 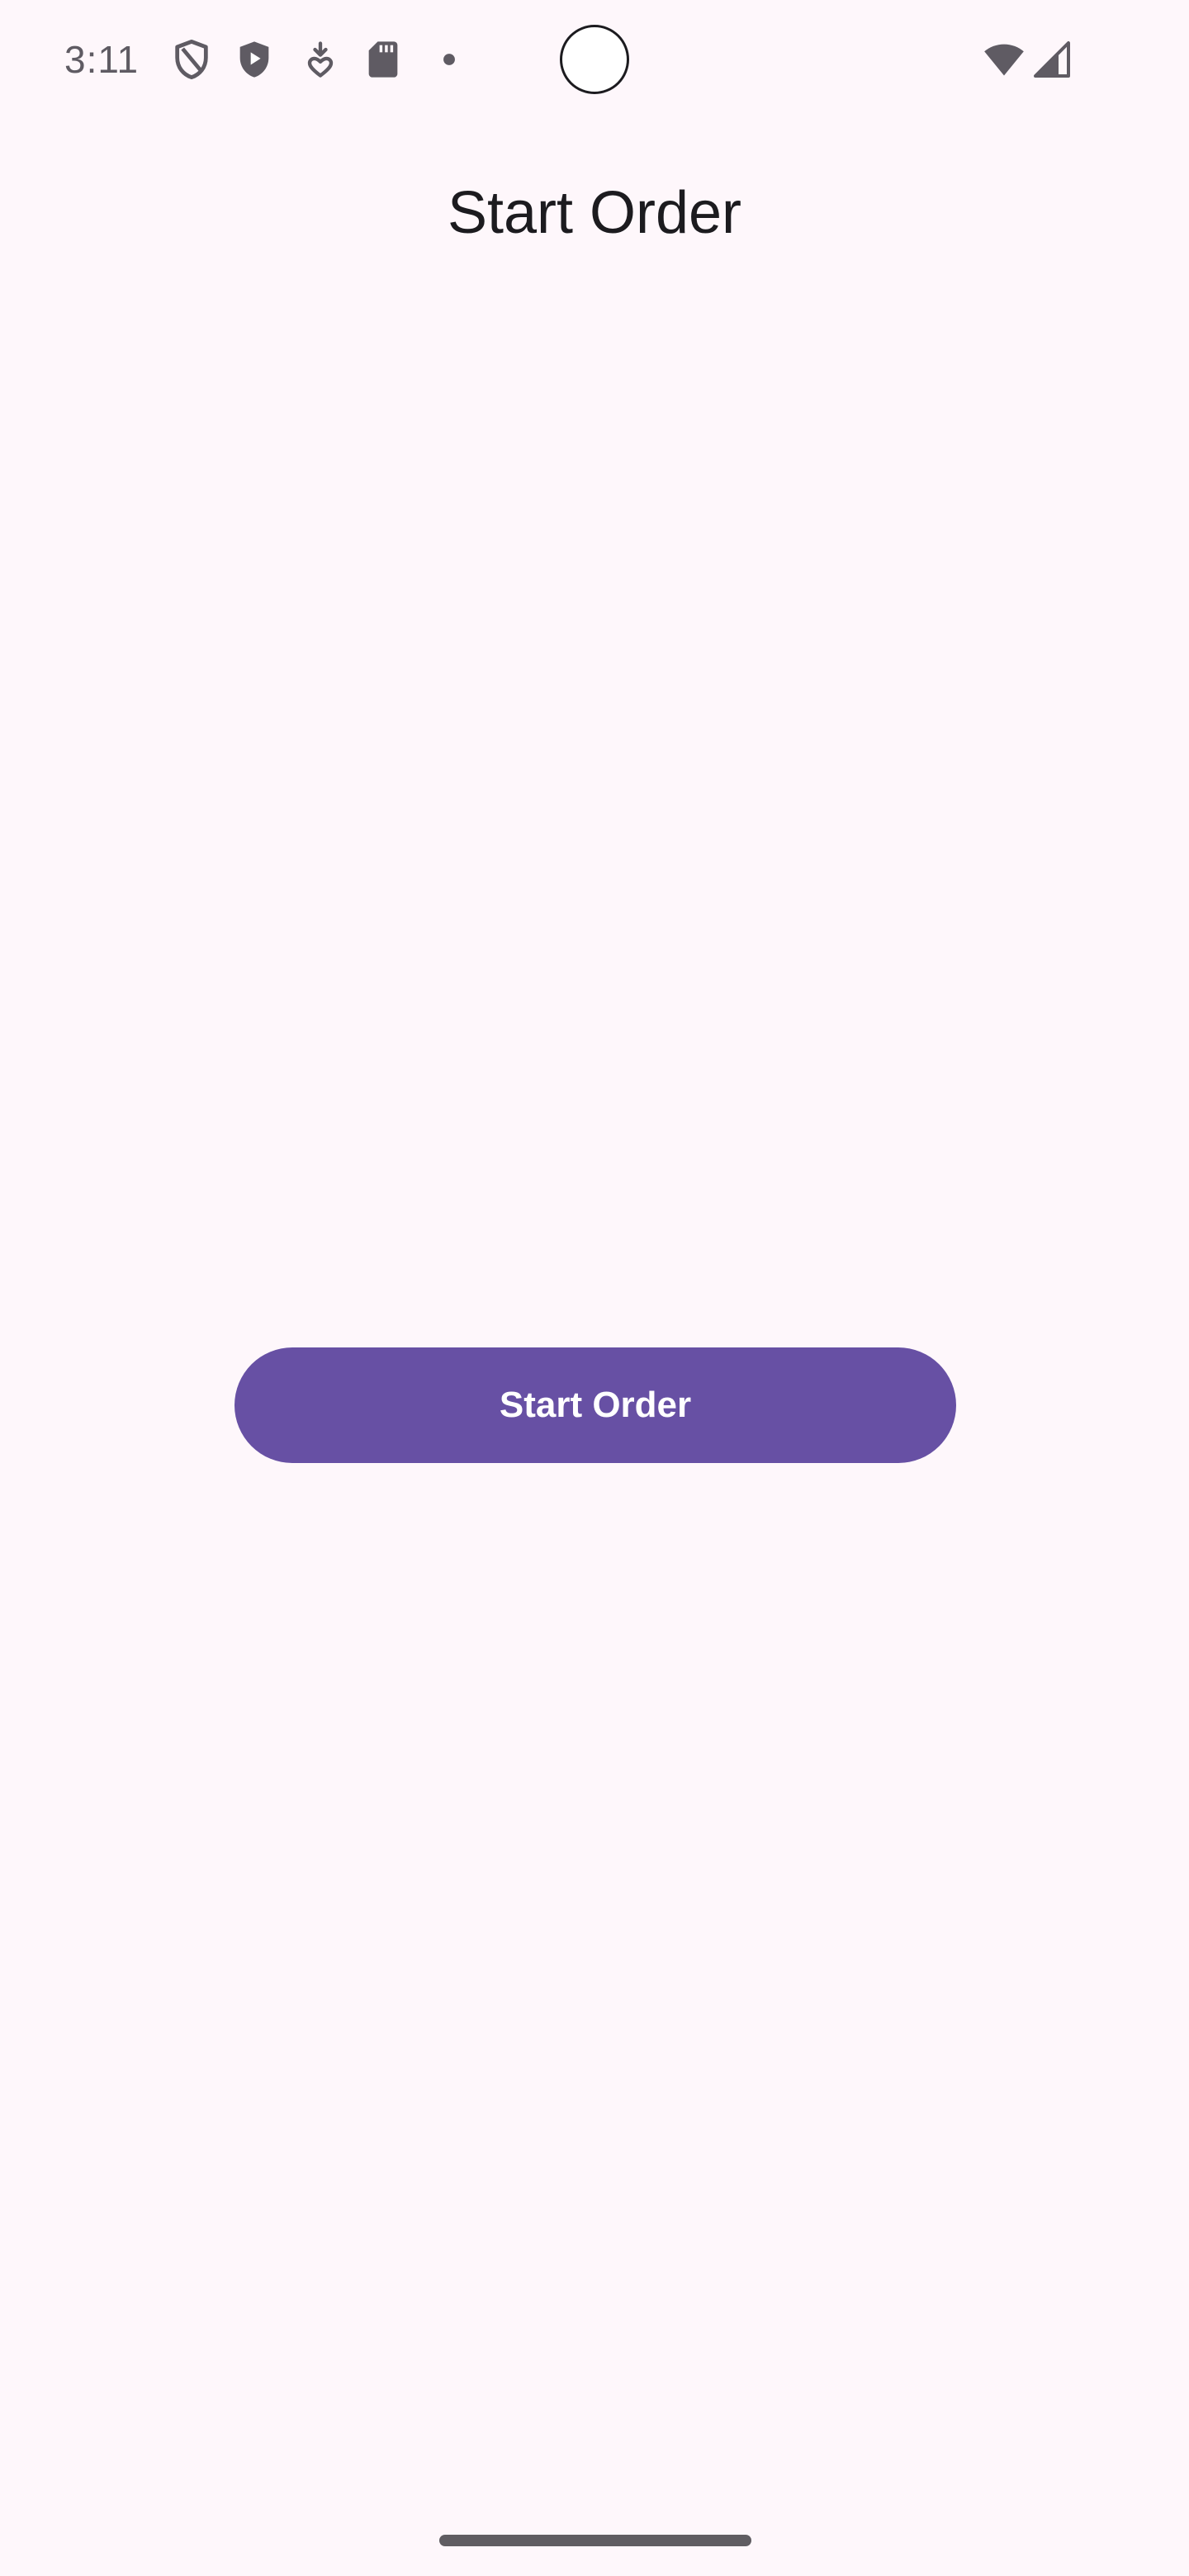 What do you see at coordinates (383, 59) in the screenshot?
I see `sd-card-icon` at bounding box center [383, 59].